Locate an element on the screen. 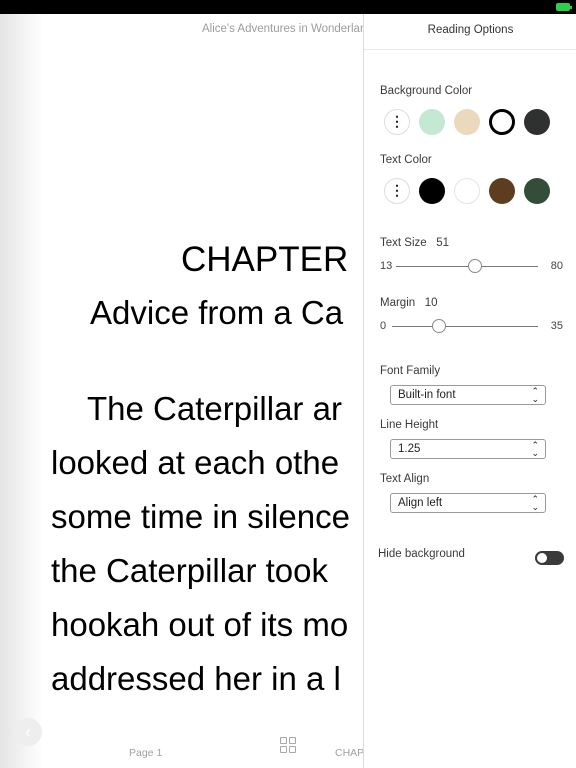  background-swatch-dark is located at coordinates (537, 122).